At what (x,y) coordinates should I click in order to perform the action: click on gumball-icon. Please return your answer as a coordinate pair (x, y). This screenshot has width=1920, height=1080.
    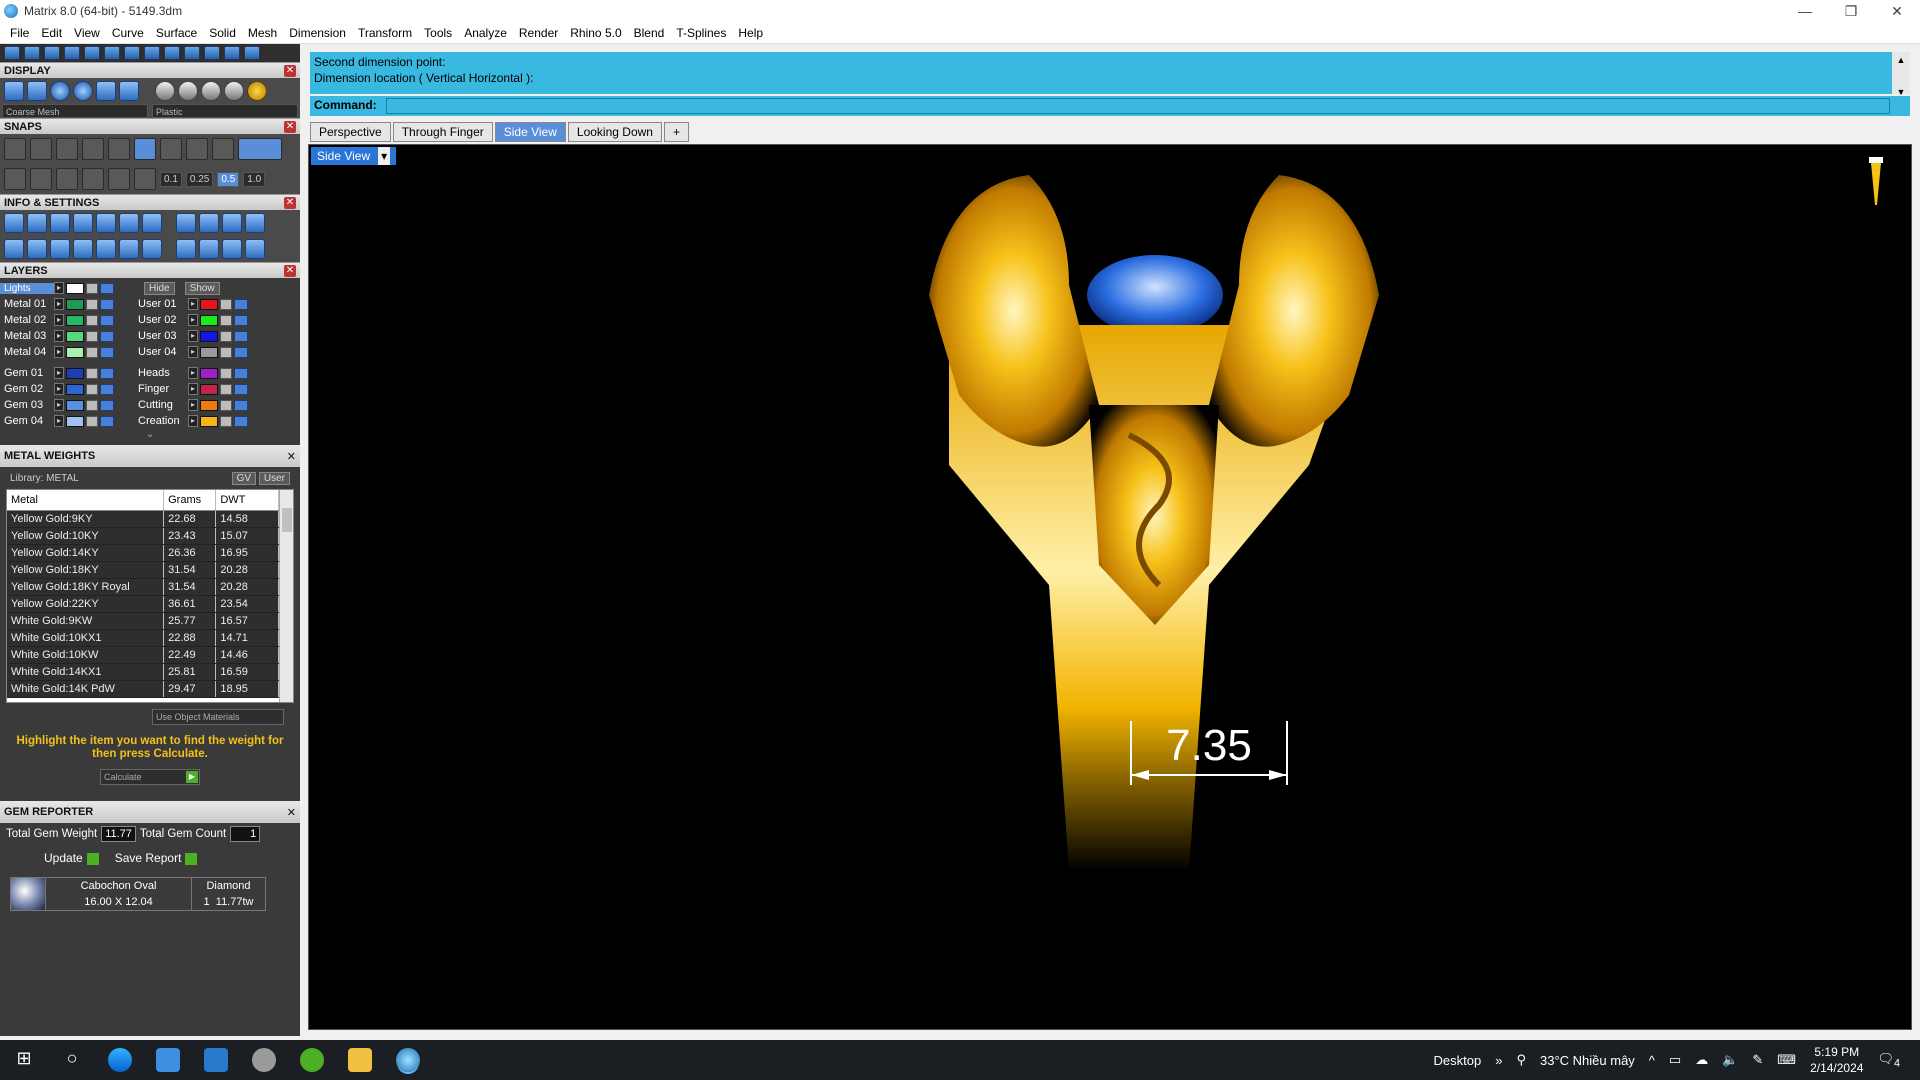
    Looking at the image, I should click on (145, 179).